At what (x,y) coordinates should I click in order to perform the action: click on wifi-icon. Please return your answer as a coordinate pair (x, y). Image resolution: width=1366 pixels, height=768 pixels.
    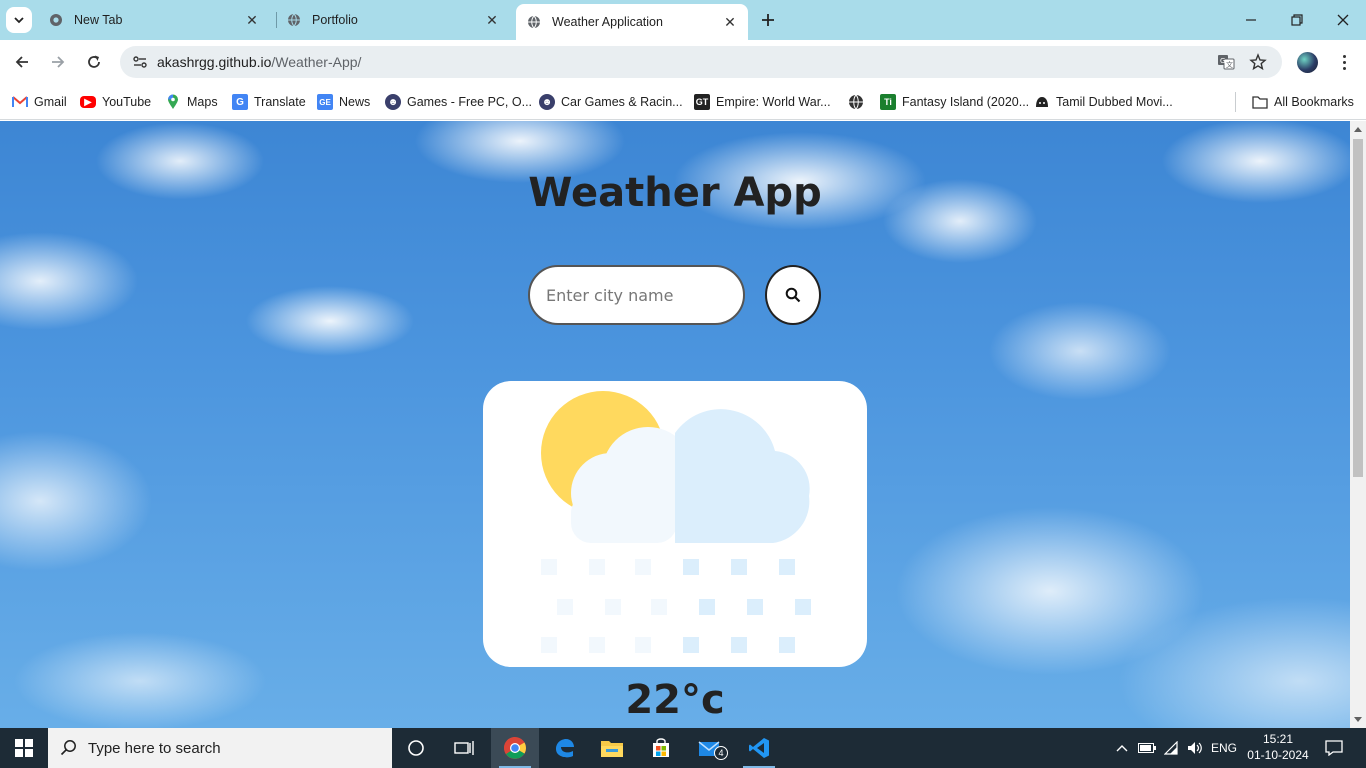
    Looking at the image, I should click on (1171, 748).